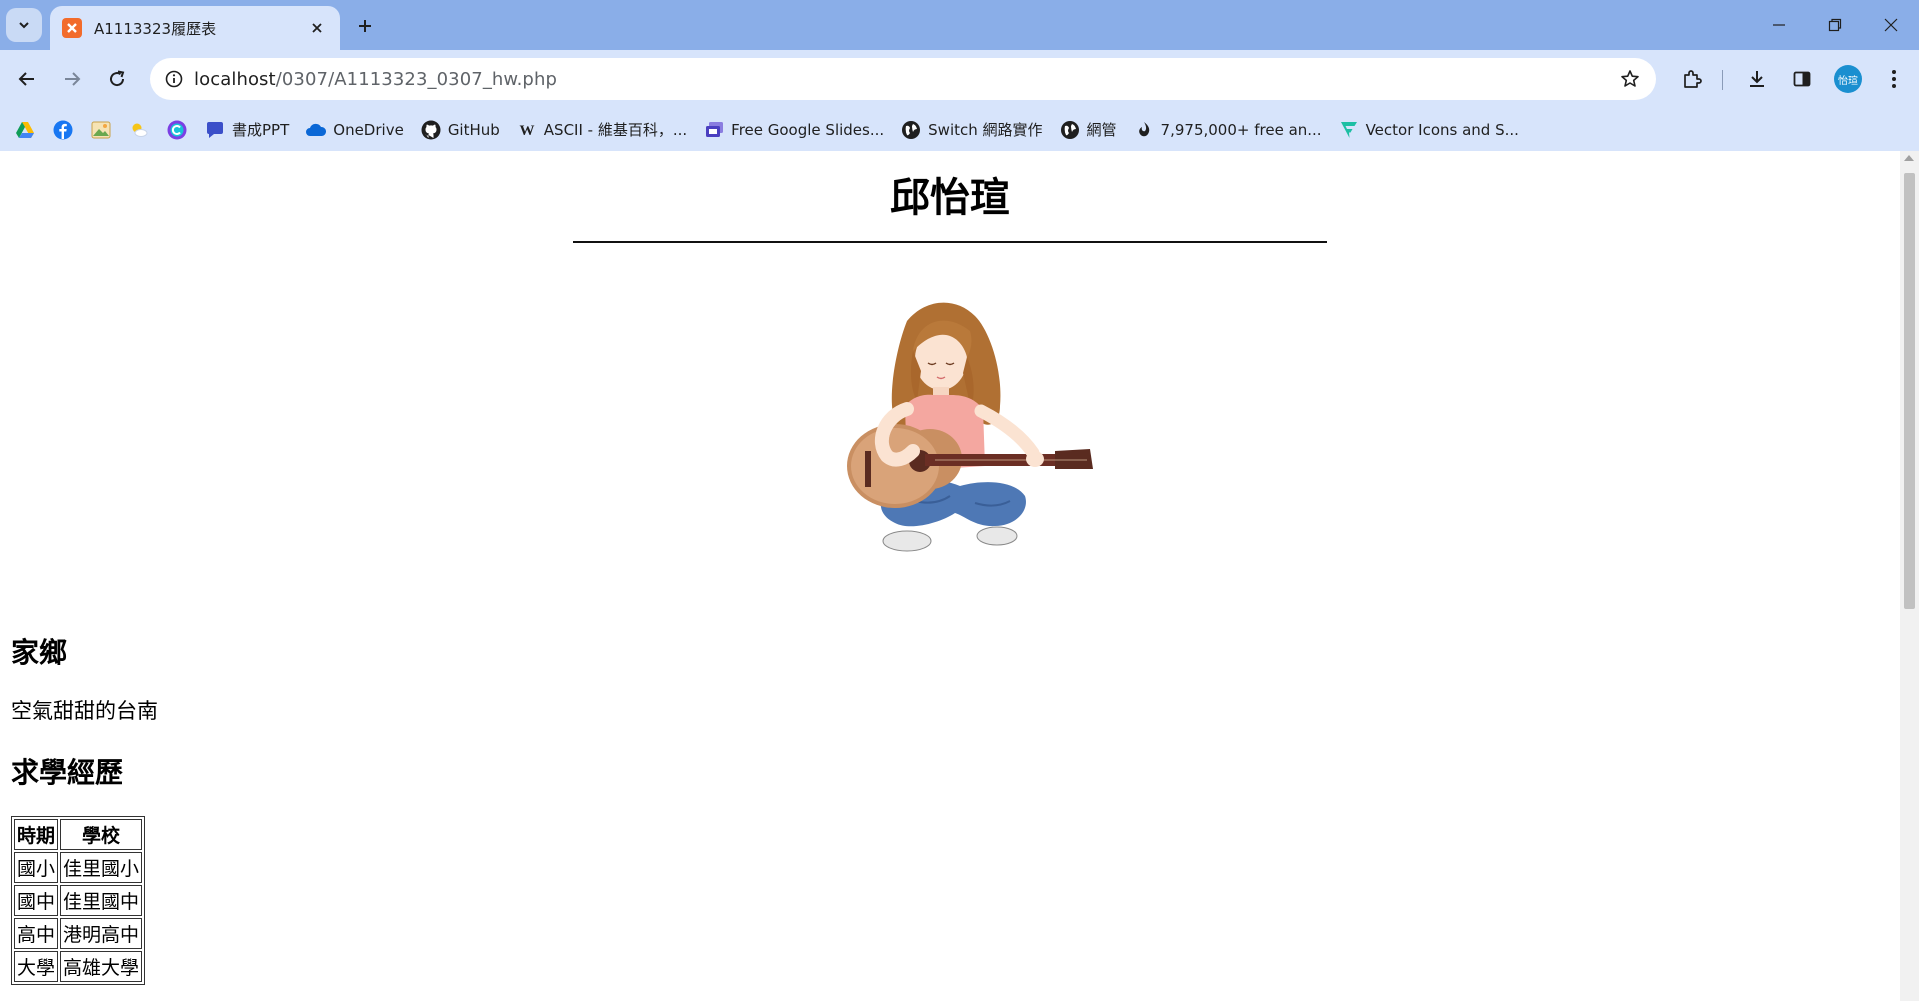  I want to click on minimize-button, so click(1779, 25).